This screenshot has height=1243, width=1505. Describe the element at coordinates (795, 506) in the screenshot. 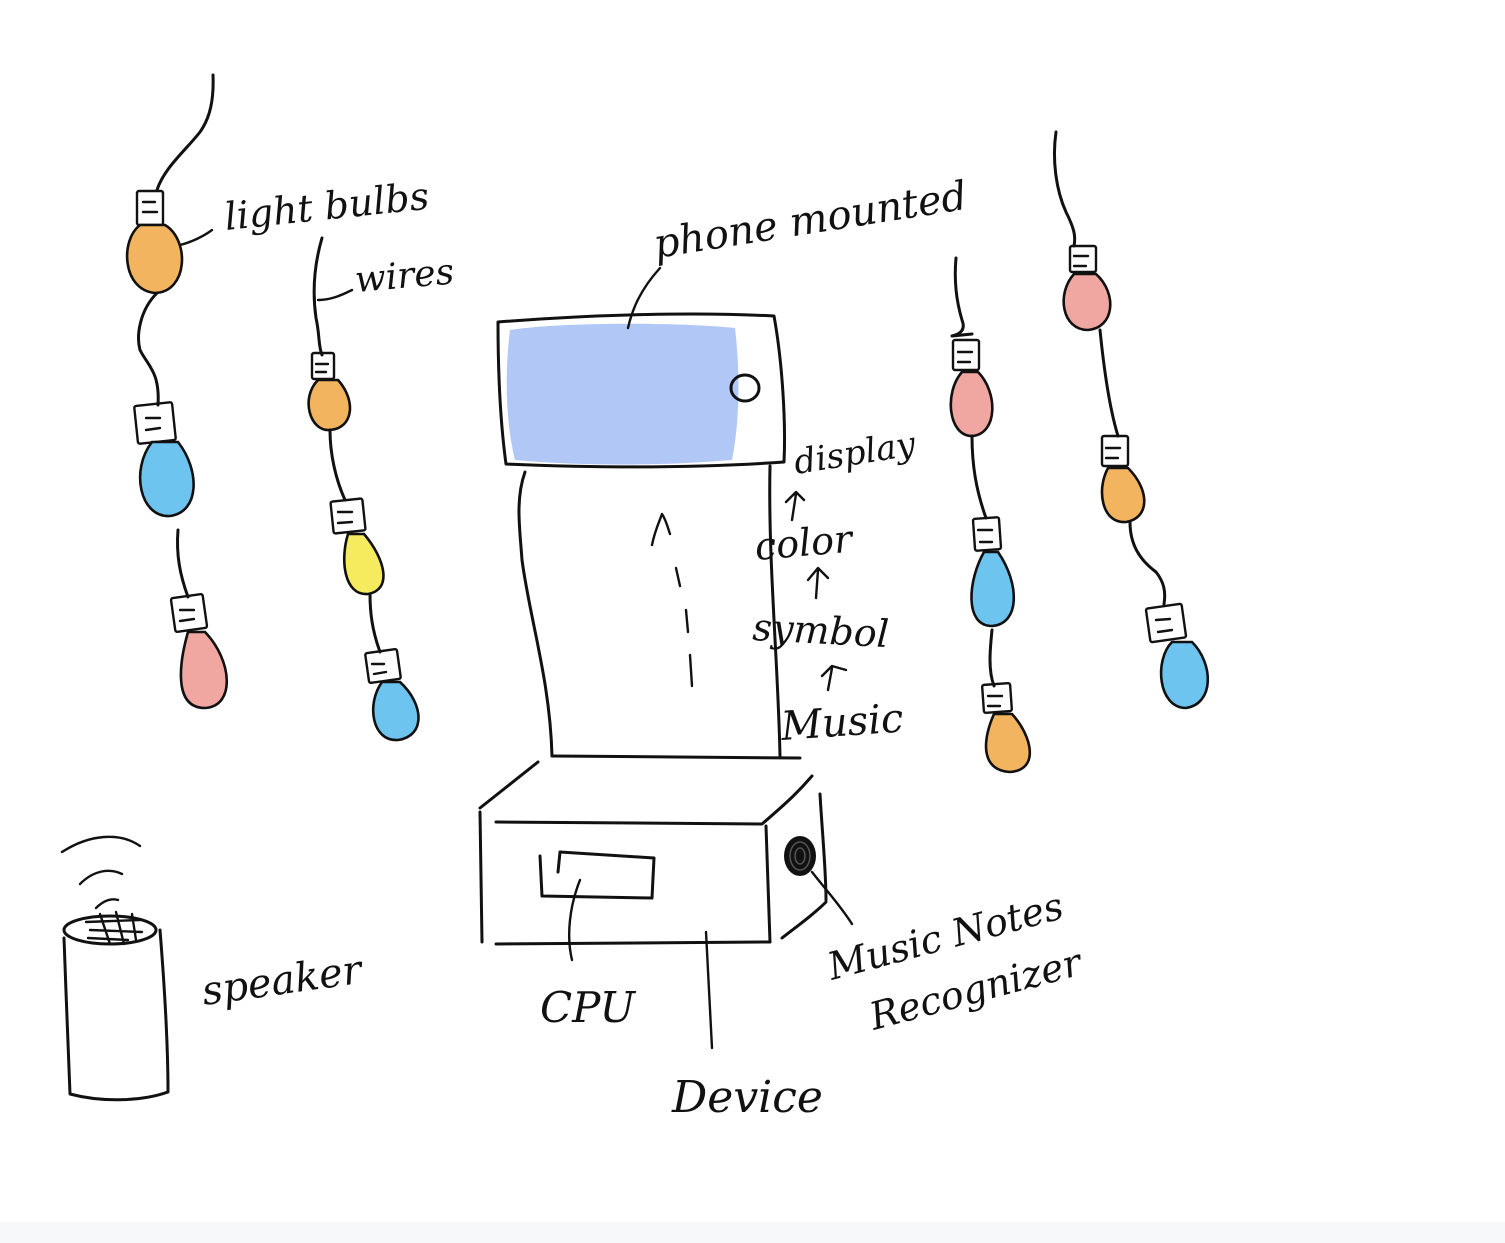

I see `arrow-to-display` at that location.